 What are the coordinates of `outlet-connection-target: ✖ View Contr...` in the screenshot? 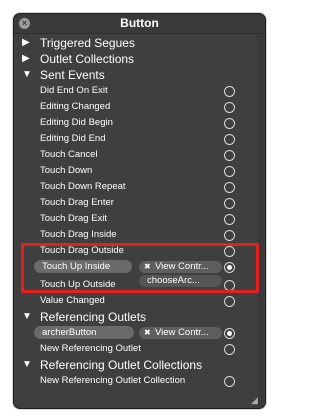 It's located at (180, 333).